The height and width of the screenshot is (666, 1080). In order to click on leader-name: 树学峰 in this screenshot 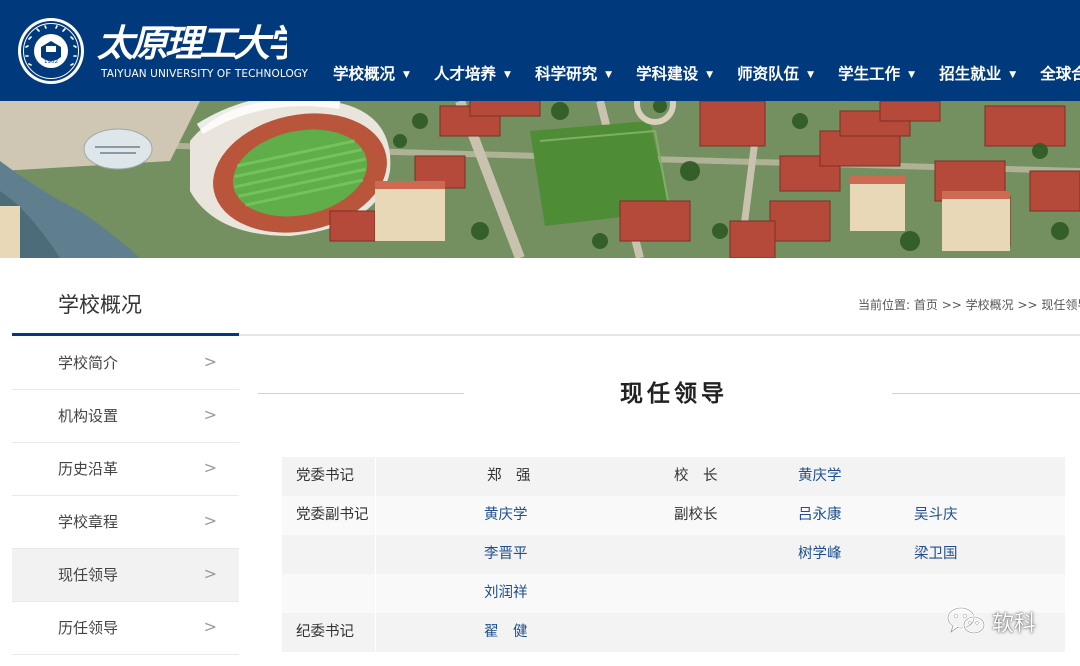, I will do `click(820, 554)`.